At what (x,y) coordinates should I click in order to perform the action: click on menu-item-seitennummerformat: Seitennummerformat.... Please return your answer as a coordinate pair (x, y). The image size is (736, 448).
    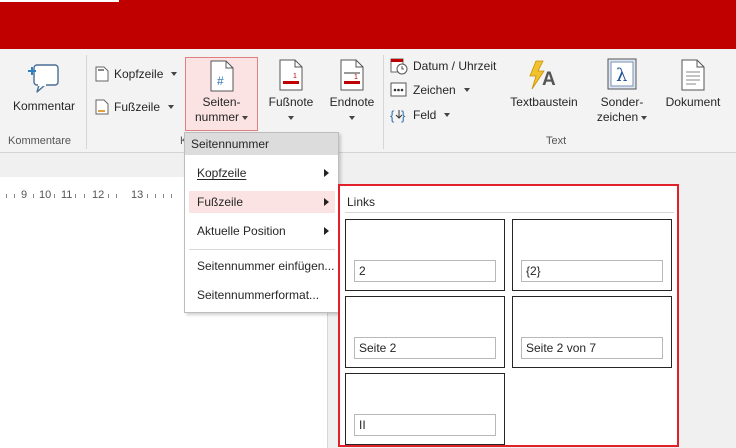
    Looking at the image, I should click on (262, 295).